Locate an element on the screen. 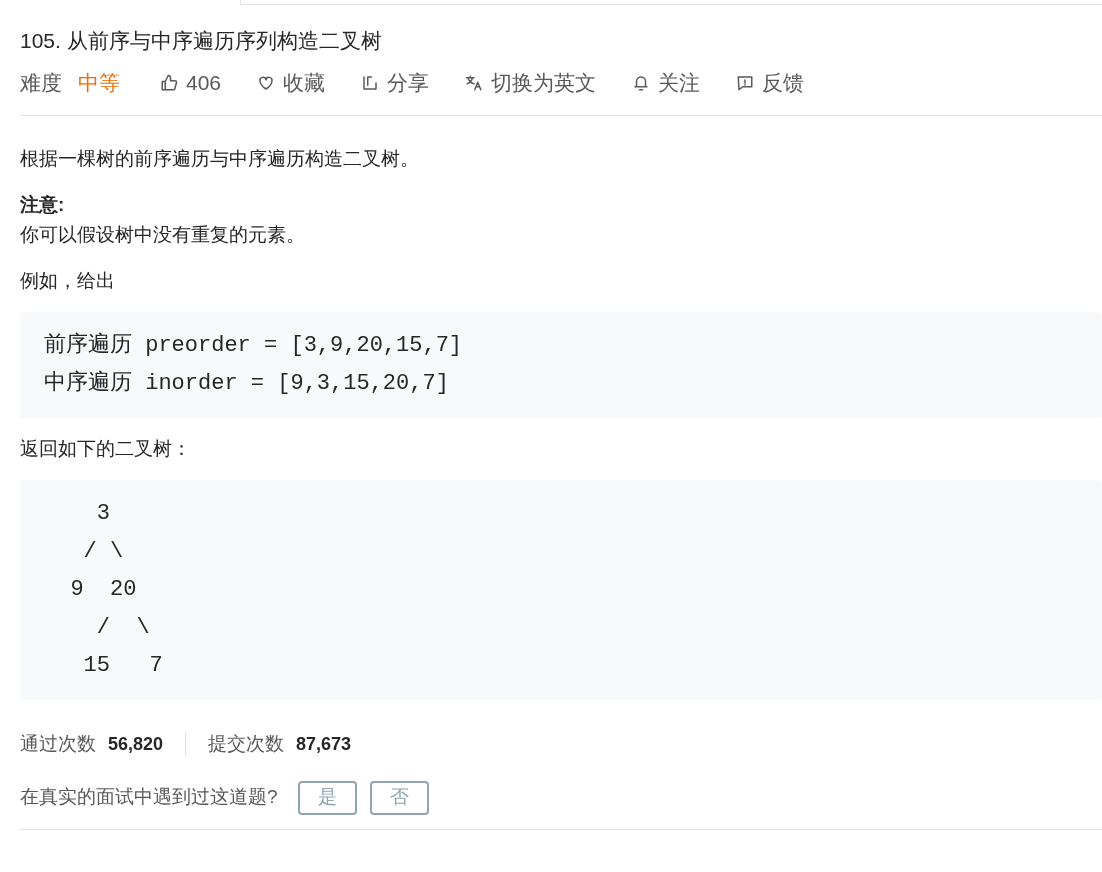 The height and width of the screenshot is (872, 1102). code-block: 前序遍历 preorder = [3,9,20,15,7] 中序遍历 inorder = [9,3,15,20,7] is located at coordinates (561, 365).